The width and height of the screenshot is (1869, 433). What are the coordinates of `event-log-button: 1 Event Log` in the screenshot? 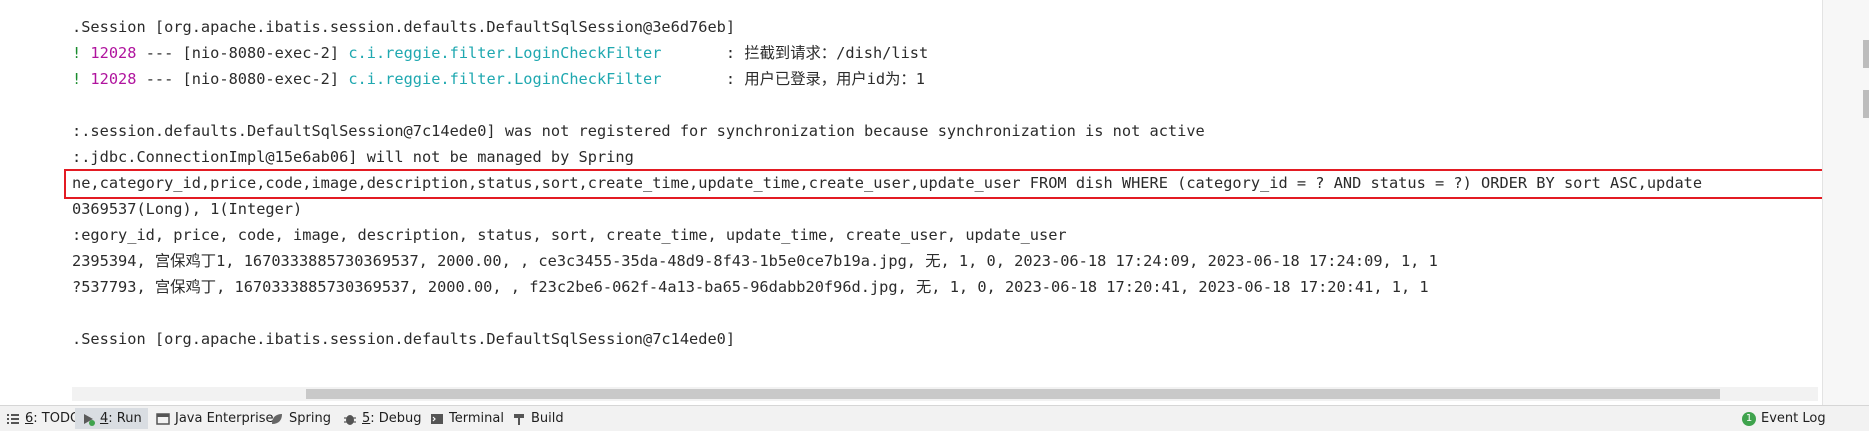 It's located at (1784, 418).